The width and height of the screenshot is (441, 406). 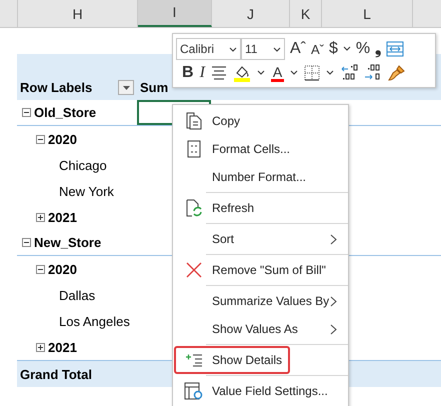 I want to click on column-header: K, so click(x=306, y=13).